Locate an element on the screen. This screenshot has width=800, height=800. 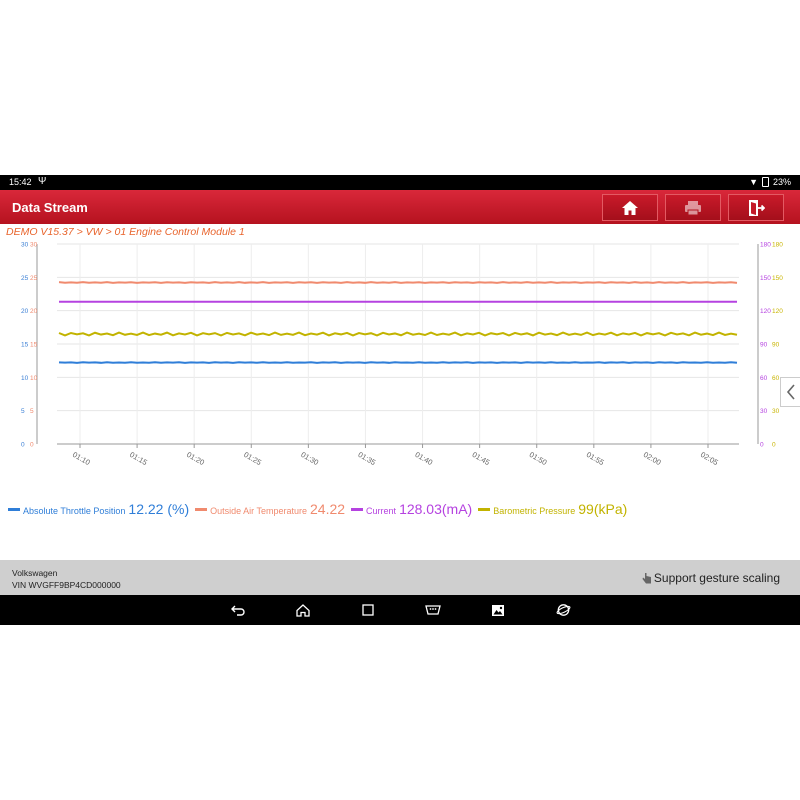
system-nav-bar is located at coordinates (400, 610).